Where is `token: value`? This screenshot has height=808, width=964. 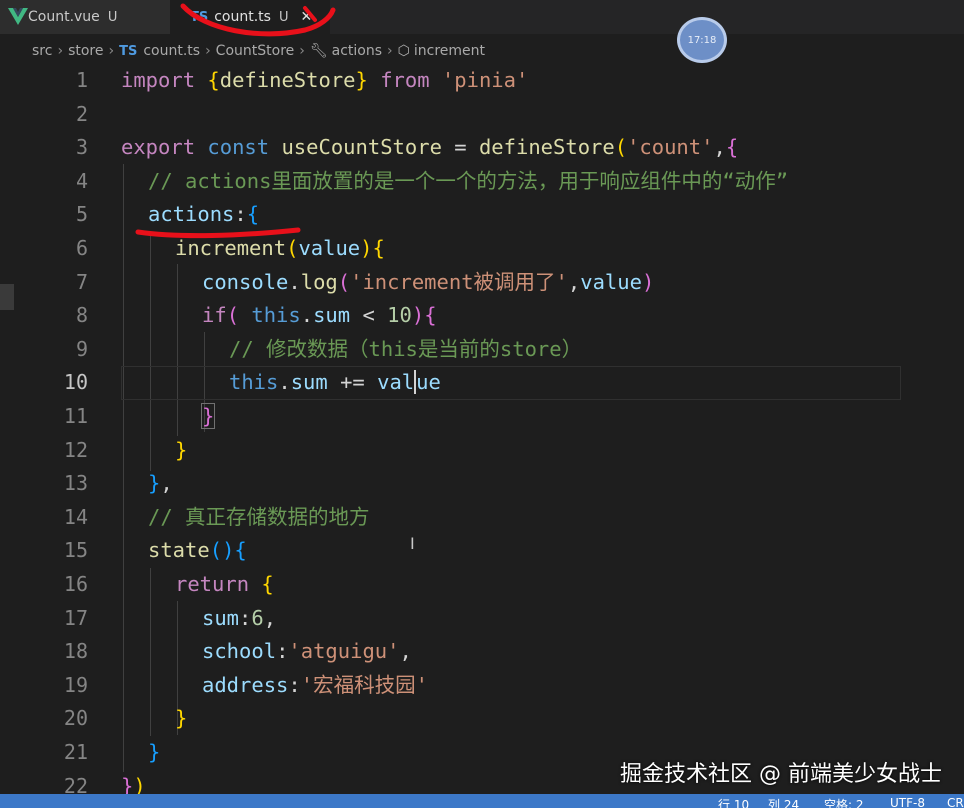 token: value is located at coordinates (329, 248).